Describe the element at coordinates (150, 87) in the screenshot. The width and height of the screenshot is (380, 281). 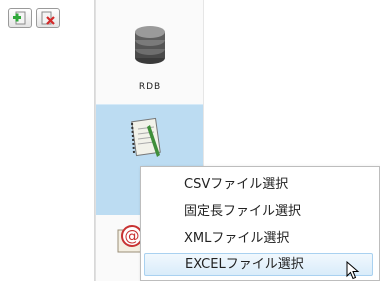
I see `source-item-label: RDB` at that location.